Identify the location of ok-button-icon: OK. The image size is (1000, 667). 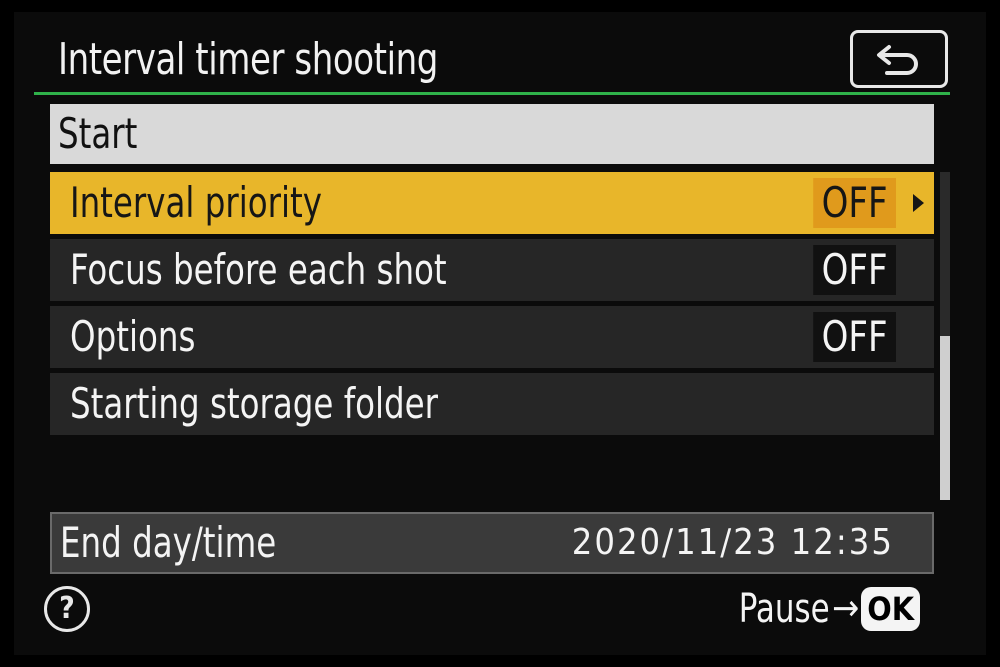
(890, 609).